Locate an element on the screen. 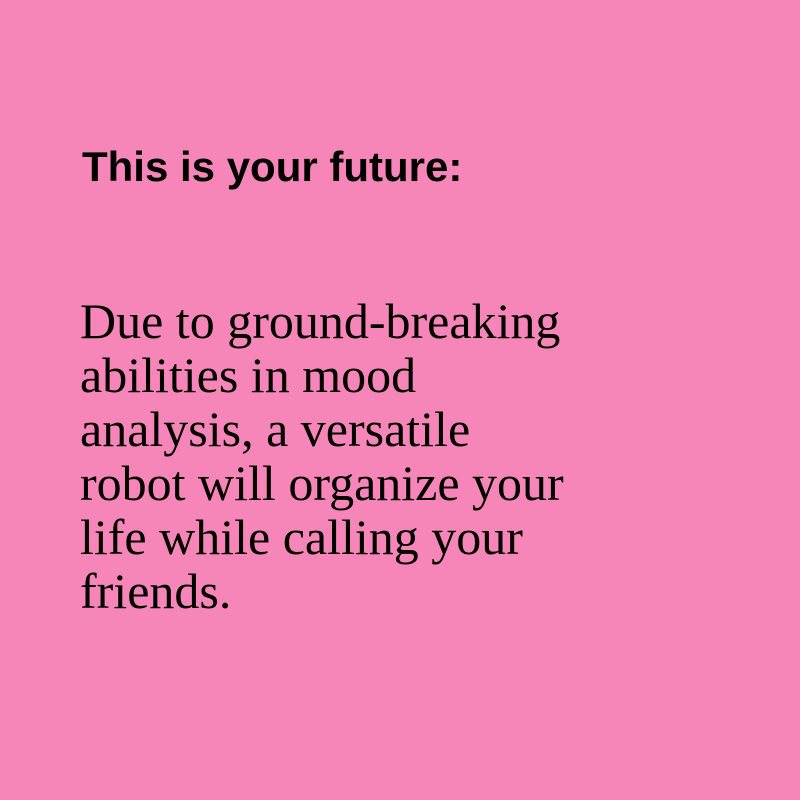 The image size is (800, 800). heading: This is your future: is located at coordinates (272, 166).